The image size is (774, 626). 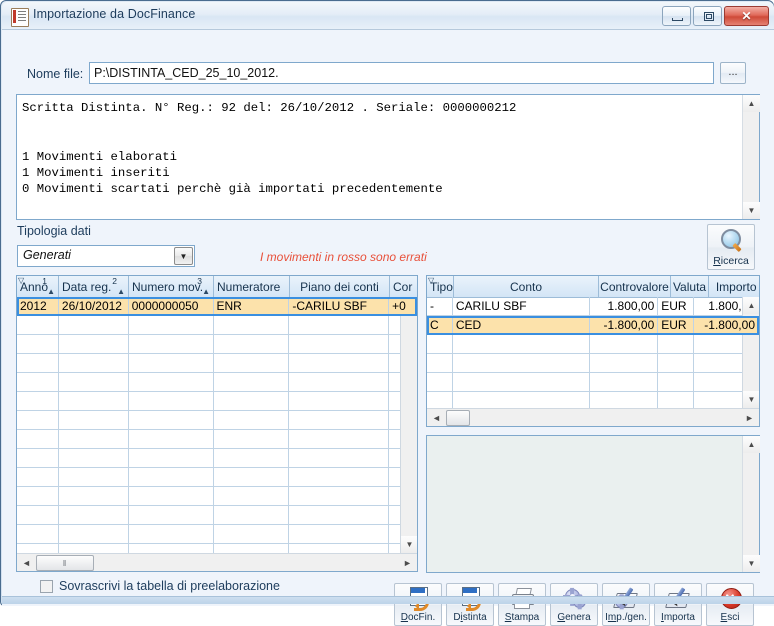 What do you see at coordinates (626, 604) in the screenshot?
I see `toolbar-button-imp-gen: Imp./gen.` at bounding box center [626, 604].